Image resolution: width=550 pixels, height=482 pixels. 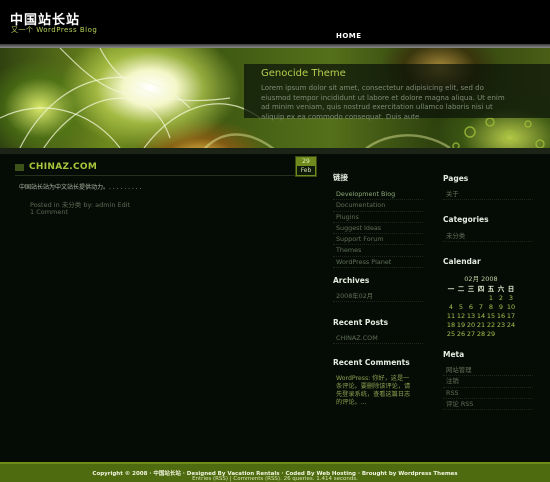 I want to click on pages-list: 关于, so click(x=488, y=195).